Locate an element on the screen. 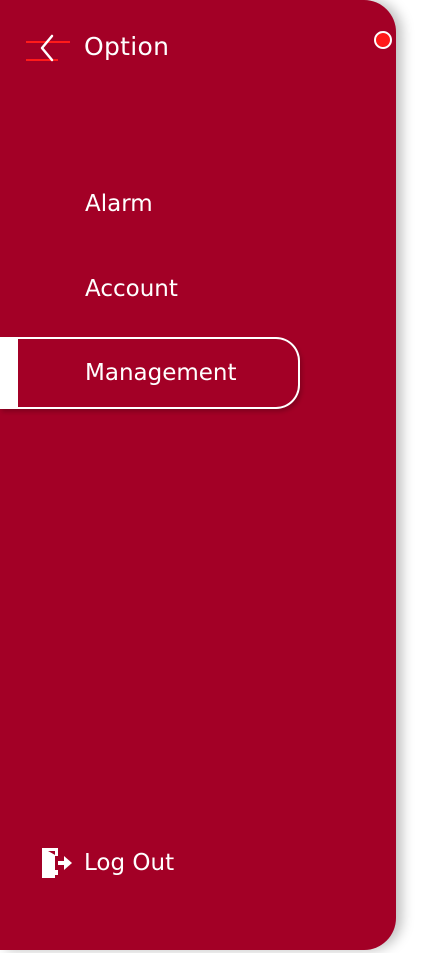 The height and width of the screenshot is (953, 426). menu-item-account: Account is located at coordinates (150, 289).